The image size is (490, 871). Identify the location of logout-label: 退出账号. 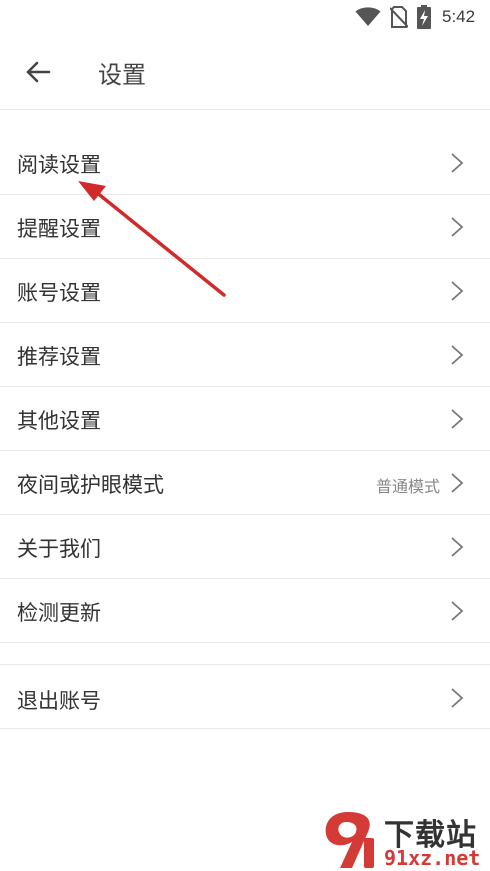
(59, 701).